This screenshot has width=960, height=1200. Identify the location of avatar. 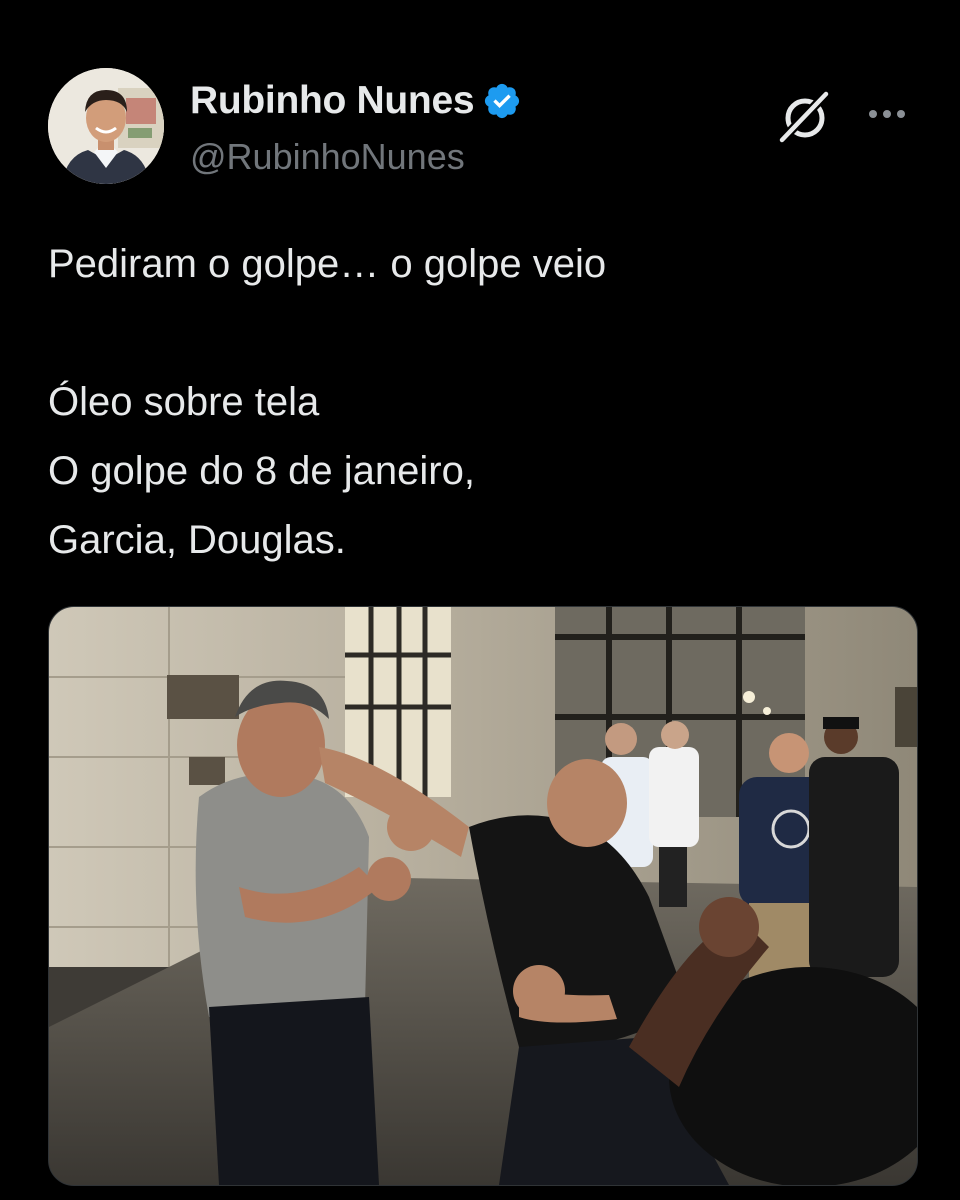
(106, 126).